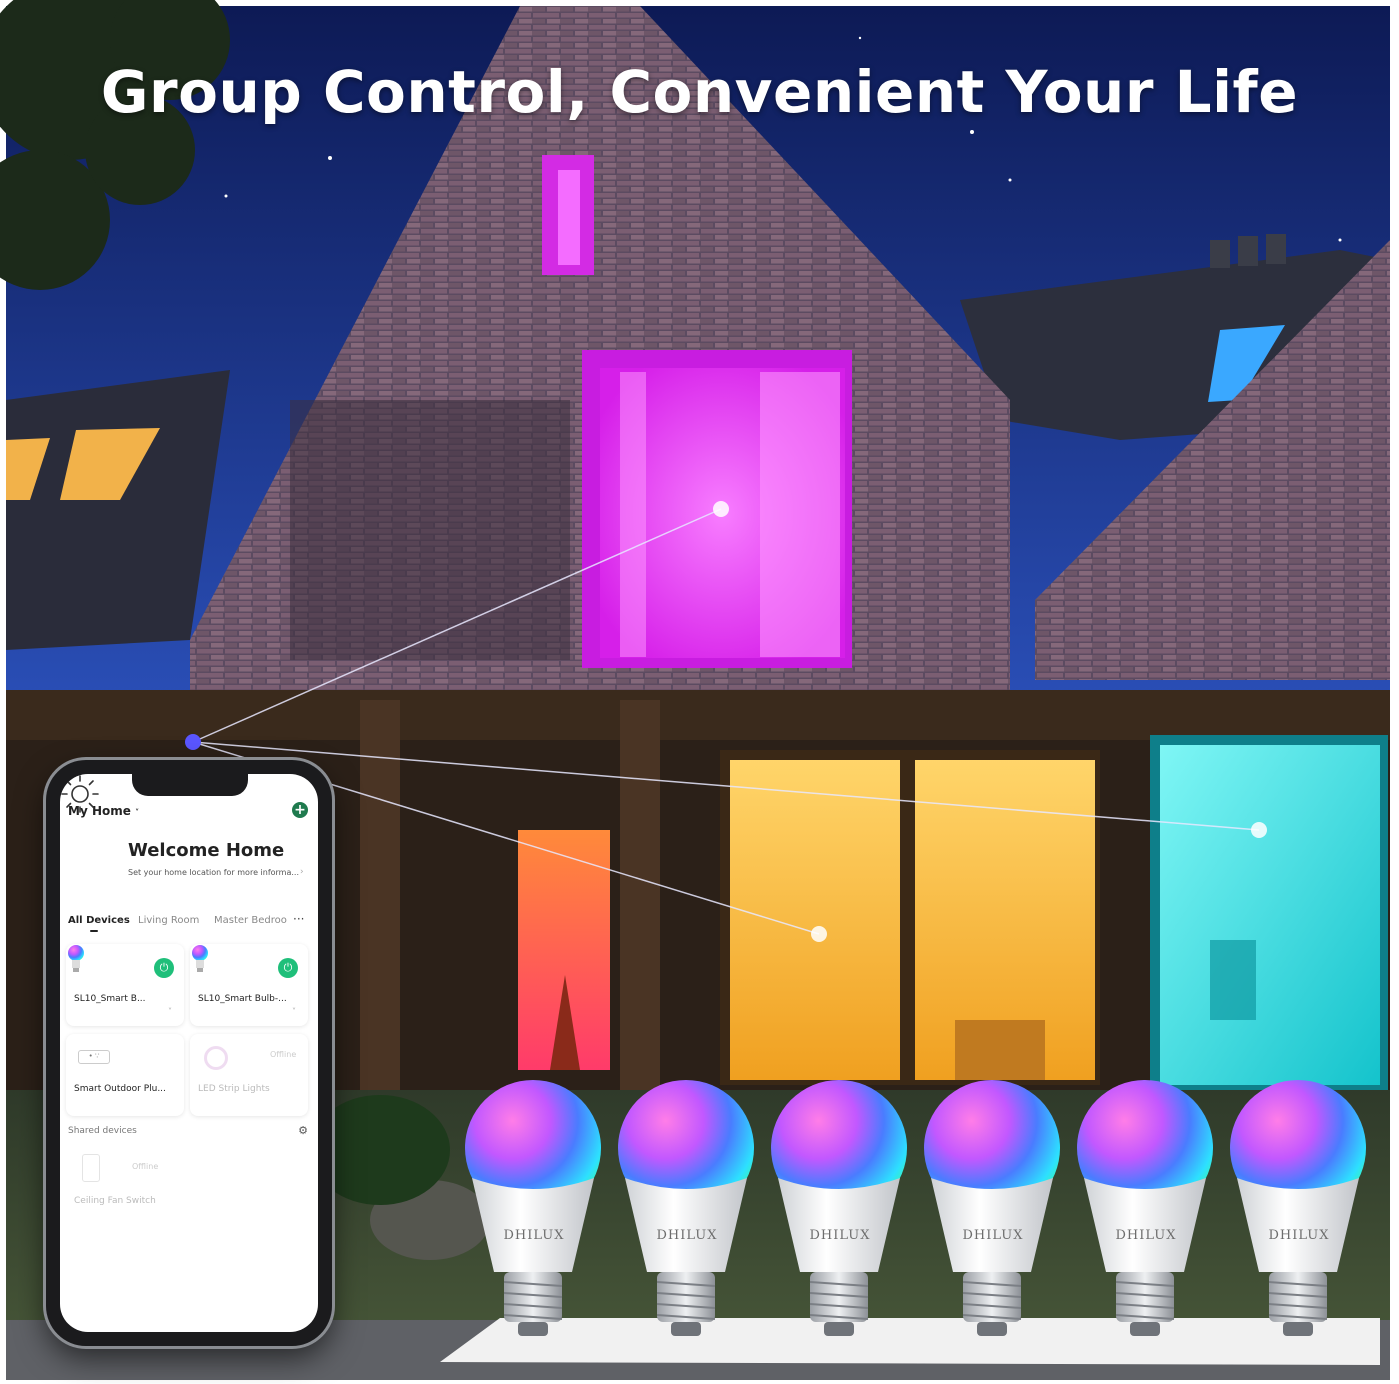  I want to click on hub-dot, so click(193, 742).